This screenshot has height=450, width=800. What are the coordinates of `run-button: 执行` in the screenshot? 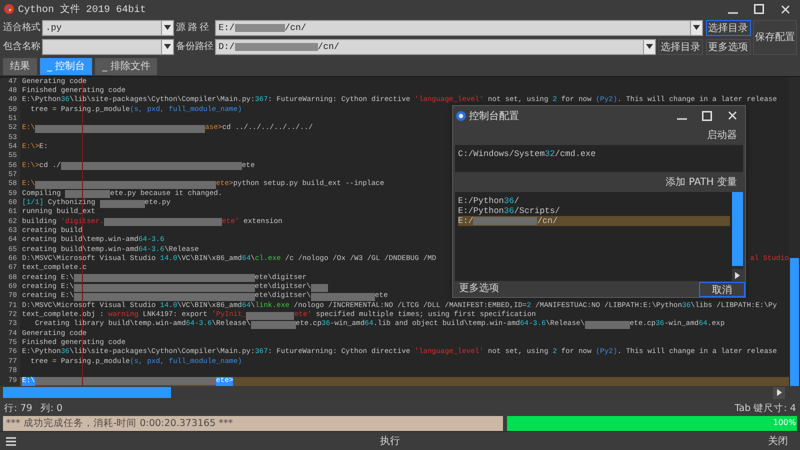 It's located at (390, 441).